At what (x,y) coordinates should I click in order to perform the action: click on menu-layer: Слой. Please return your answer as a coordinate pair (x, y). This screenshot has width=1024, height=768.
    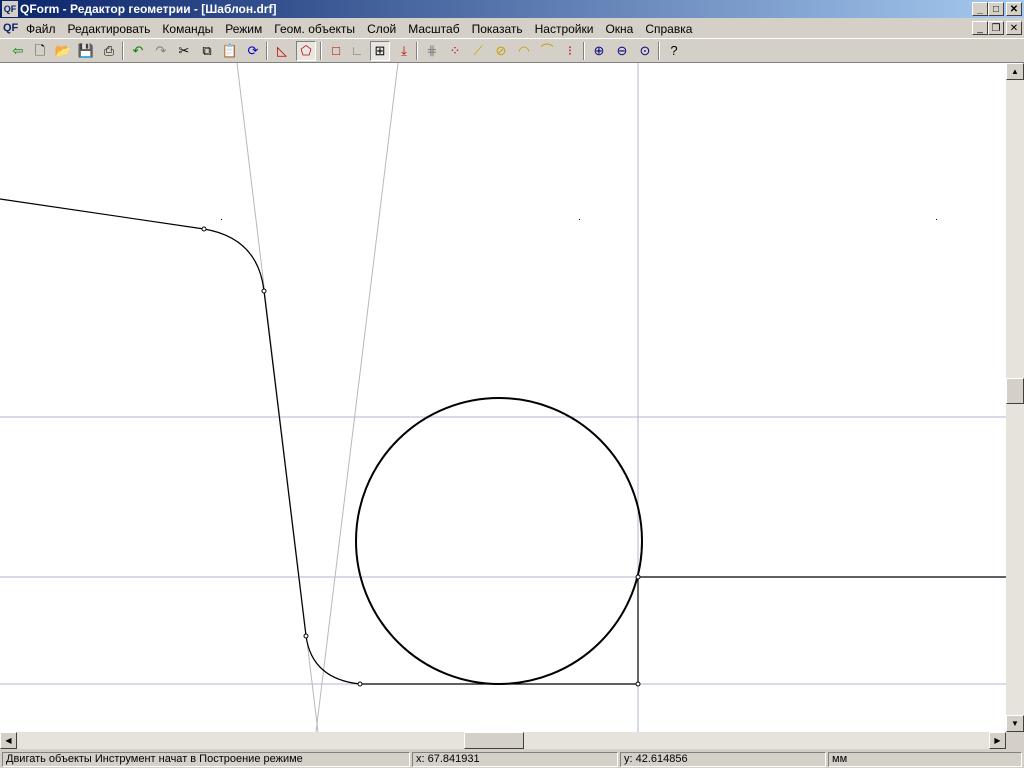
    Looking at the image, I should click on (381, 29).